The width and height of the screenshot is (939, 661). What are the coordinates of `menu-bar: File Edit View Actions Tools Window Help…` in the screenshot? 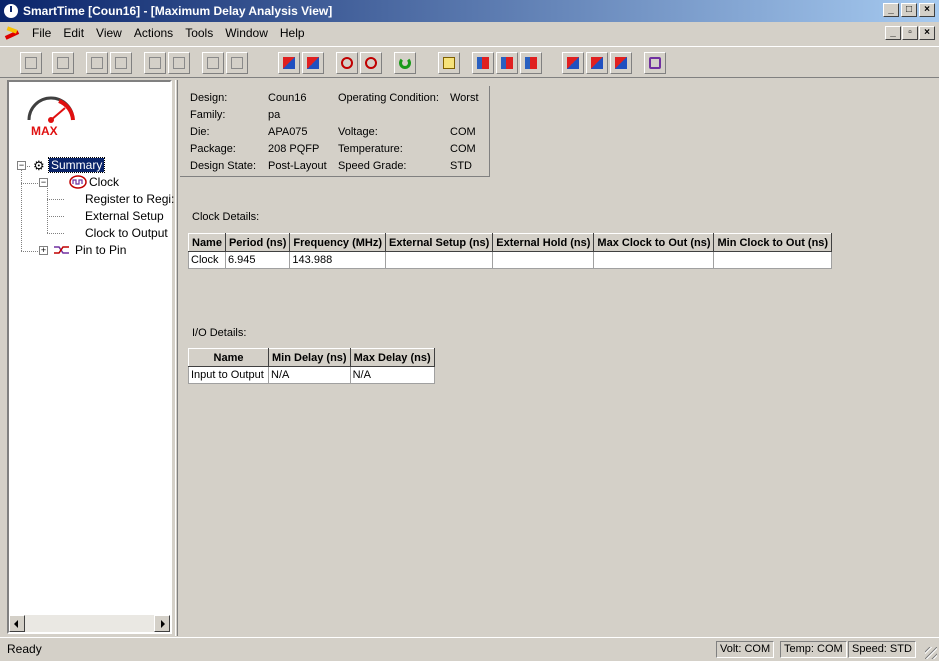 It's located at (469, 33).